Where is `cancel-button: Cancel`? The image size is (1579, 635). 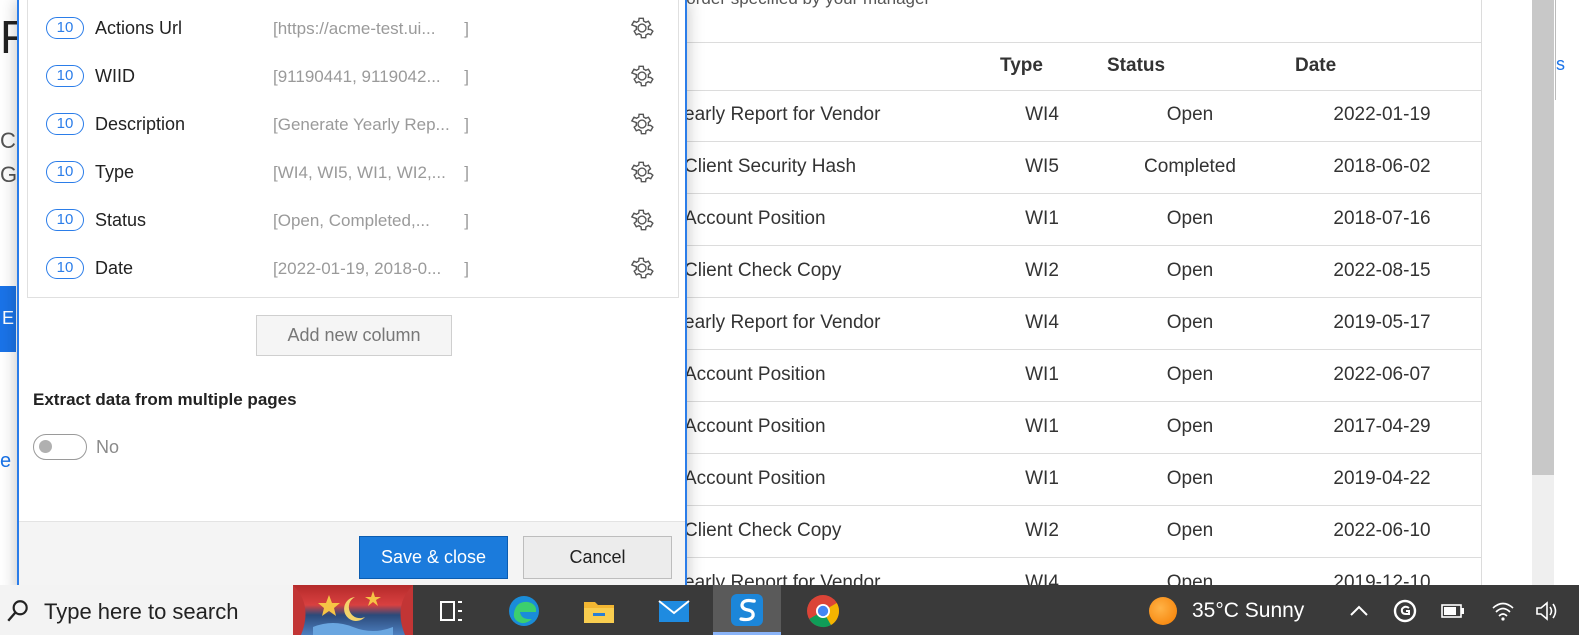
cancel-button: Cancel is located at coordinates (597, 557).